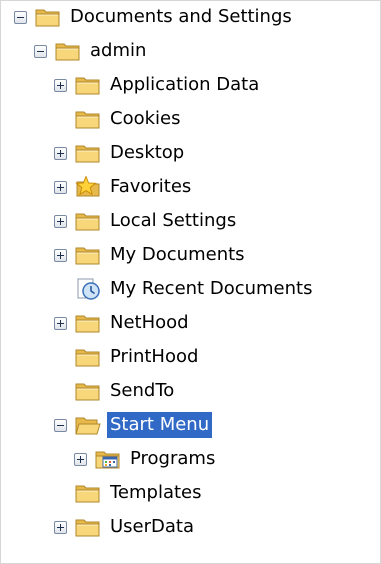 The height and width of the screenshot is (564, 381). Describe the element at coordinates (177, 255) in the screenshot. I see `tree-item-label: My Documents` at that location.